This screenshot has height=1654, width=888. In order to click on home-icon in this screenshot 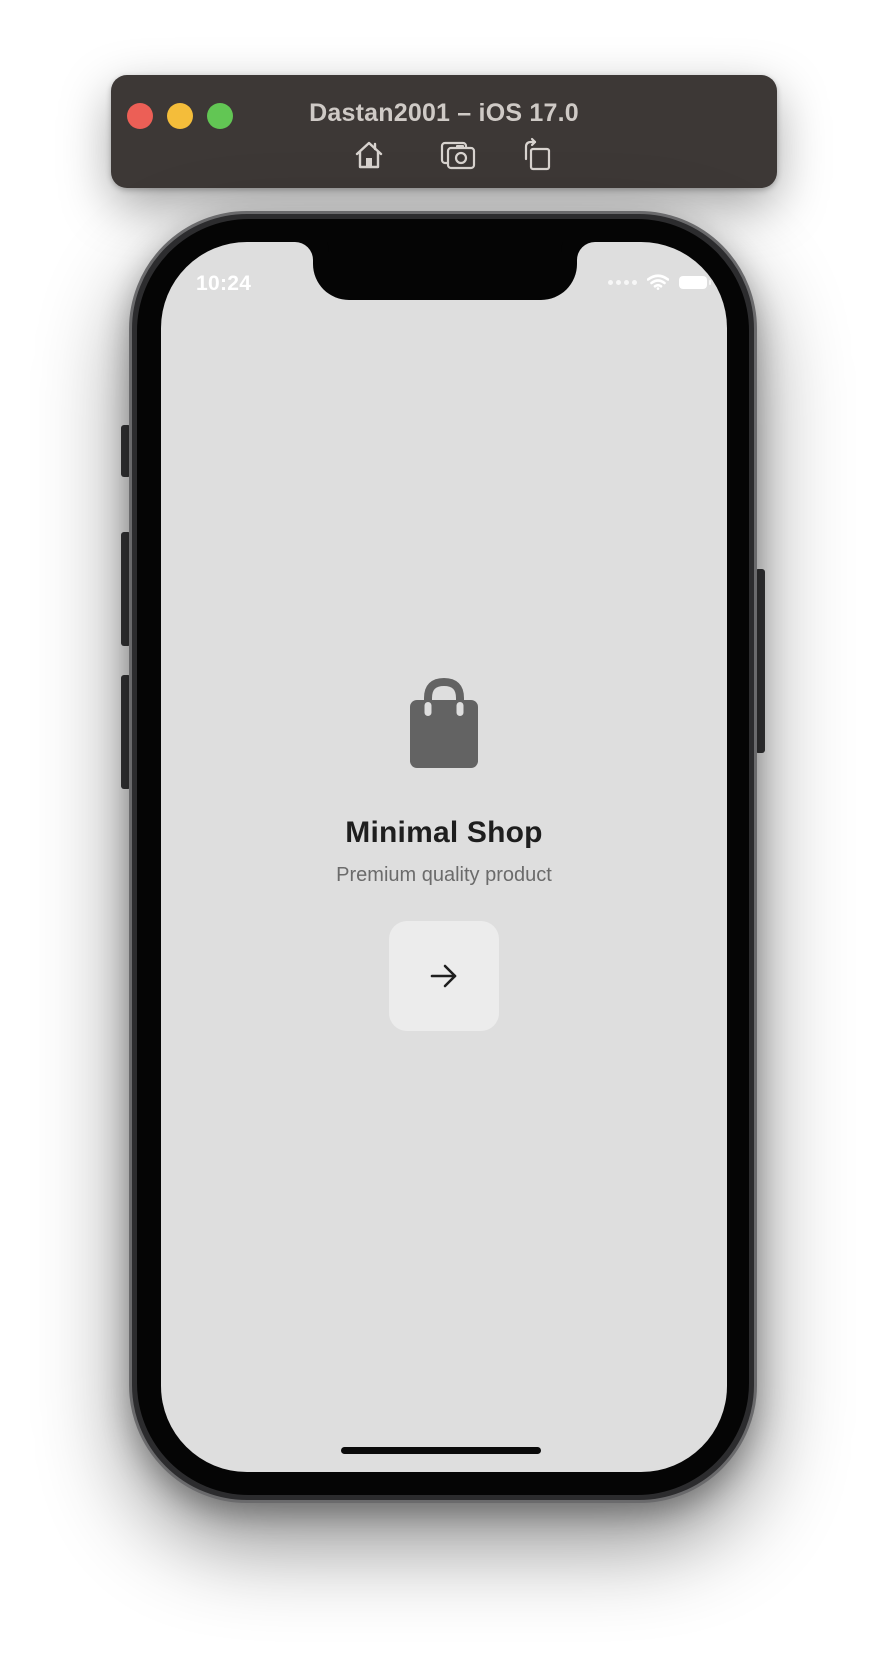, I will do `click(369, 155)`.